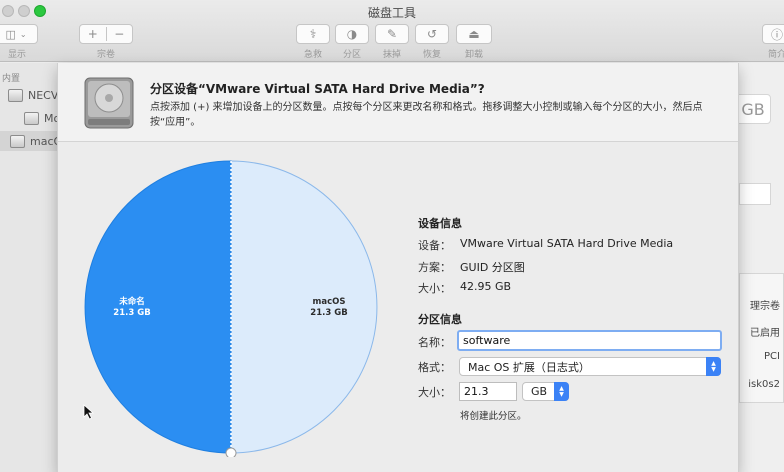 This screenshot has width=784, height=472. I want to click on pie-label-untitled: 未命名 21.3 GB, so click(132, 308).